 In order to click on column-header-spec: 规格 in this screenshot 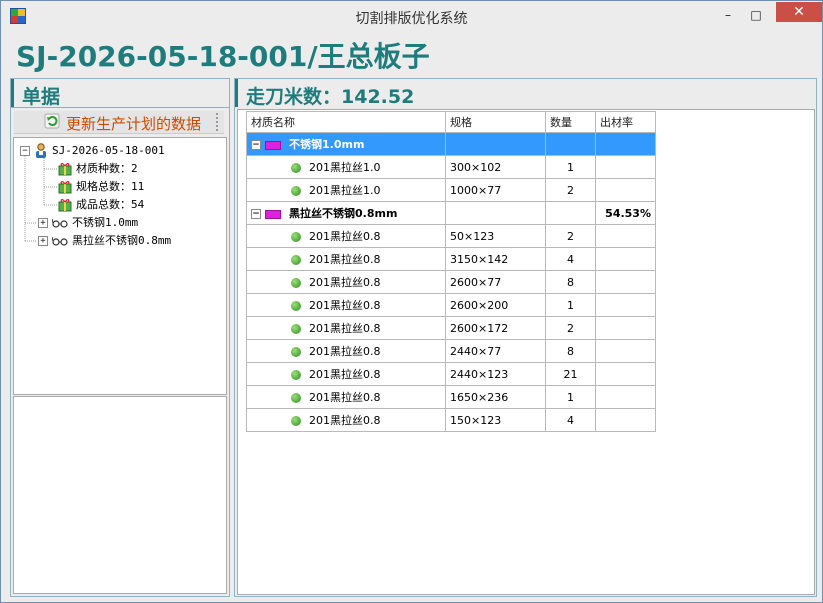, I will do `click(495, 122)`.